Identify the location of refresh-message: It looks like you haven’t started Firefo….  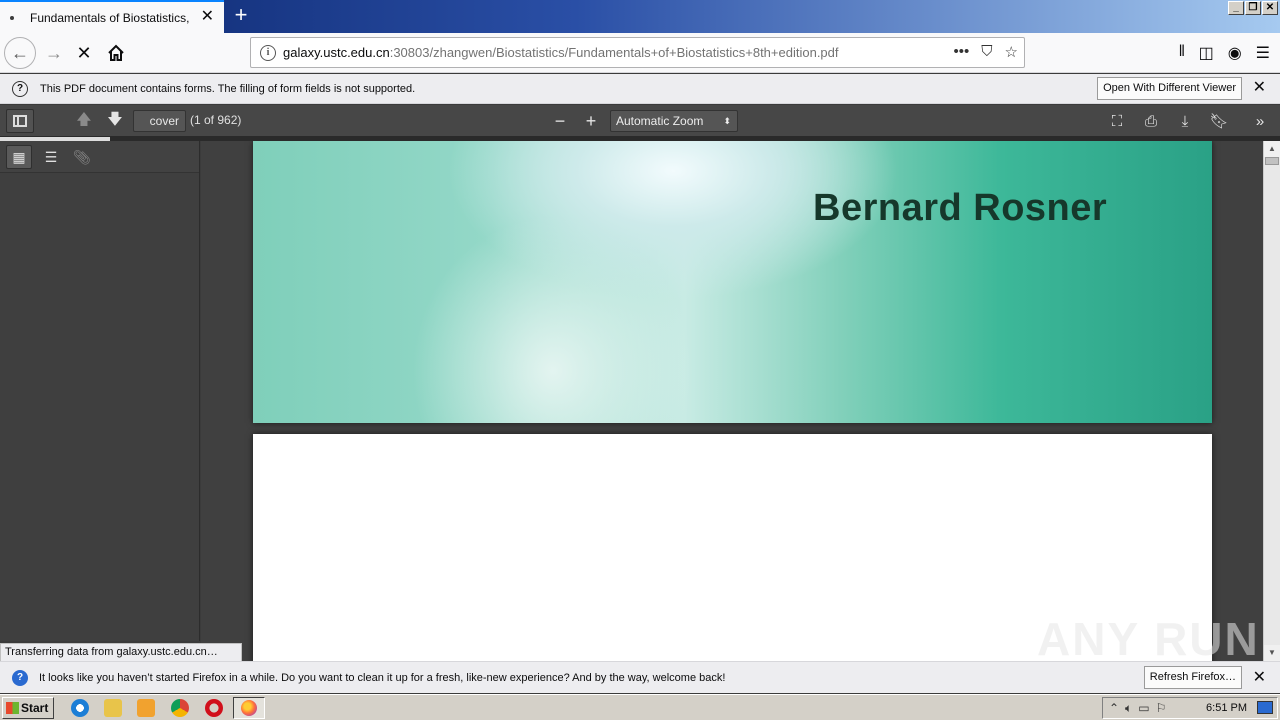
(382, 677).